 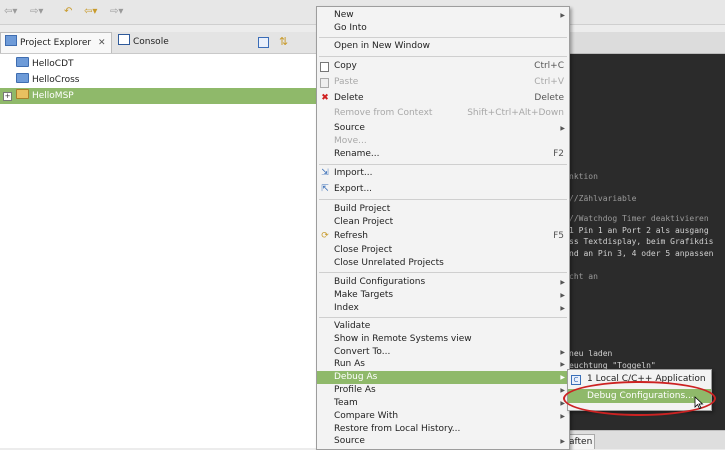 What do you see at coordinates (90, 11) in the screenshot?
I see `back-icon: ⇦▾` at bounding box center [90, 11].